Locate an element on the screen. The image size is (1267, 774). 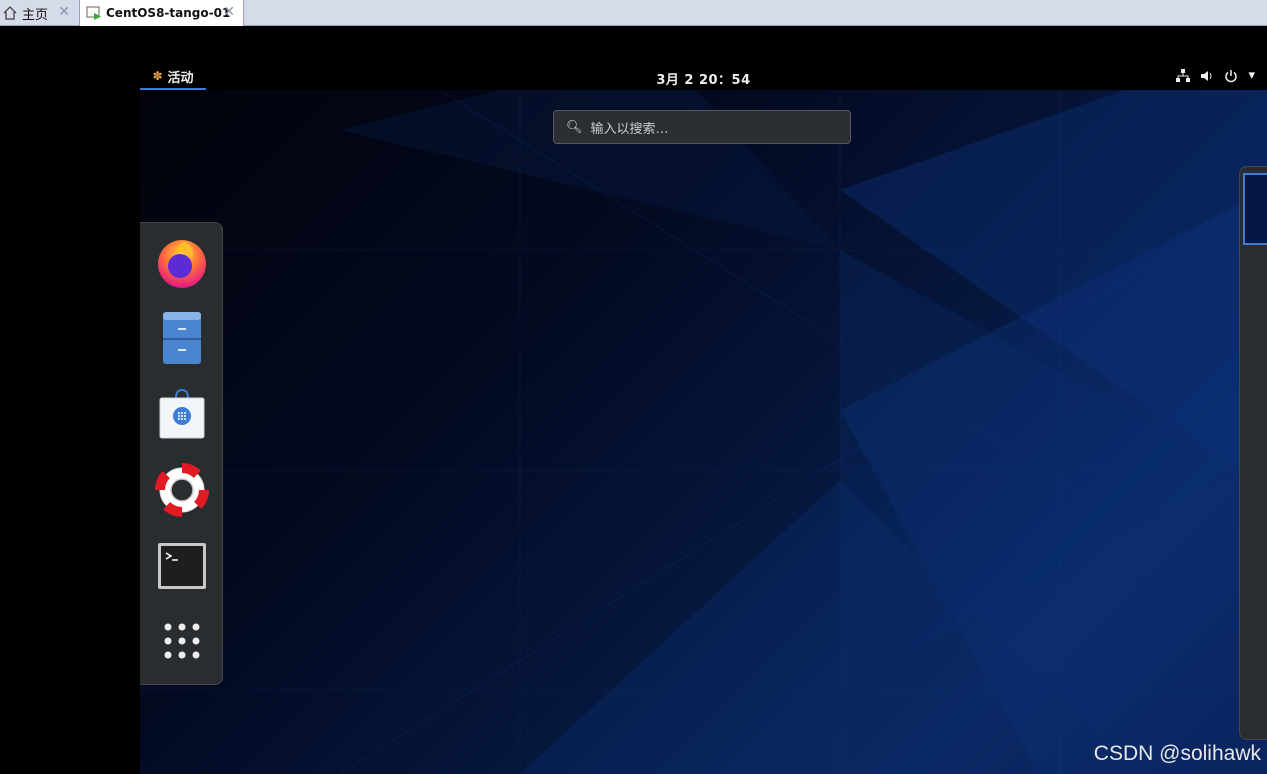
show-apps-icon is located at coordinates (182, 641).